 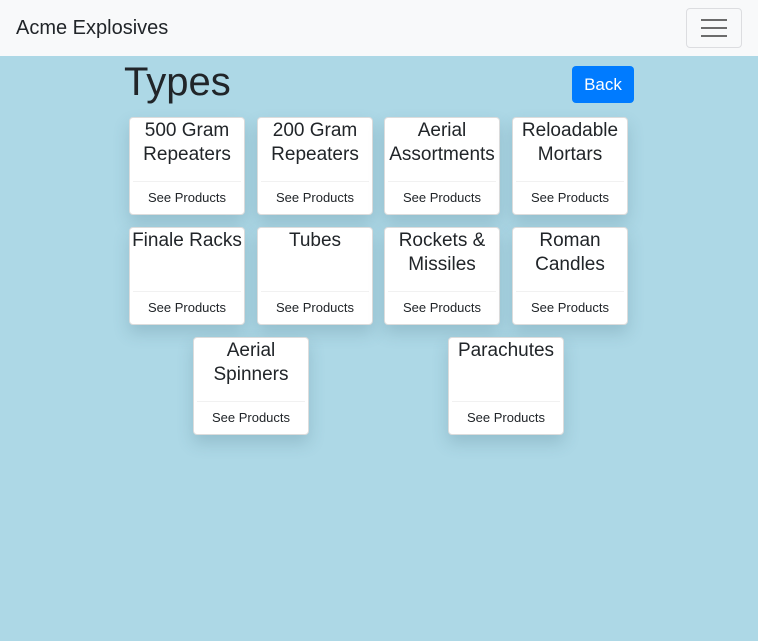 I want to click on type-card: 200 Gram Repeaters See Products, so click(x=315, y=166).